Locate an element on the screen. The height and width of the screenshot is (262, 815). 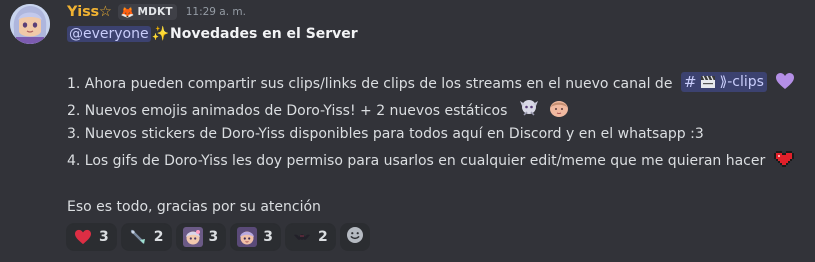
smiley-face-icon is located at coordinates (355, 237).